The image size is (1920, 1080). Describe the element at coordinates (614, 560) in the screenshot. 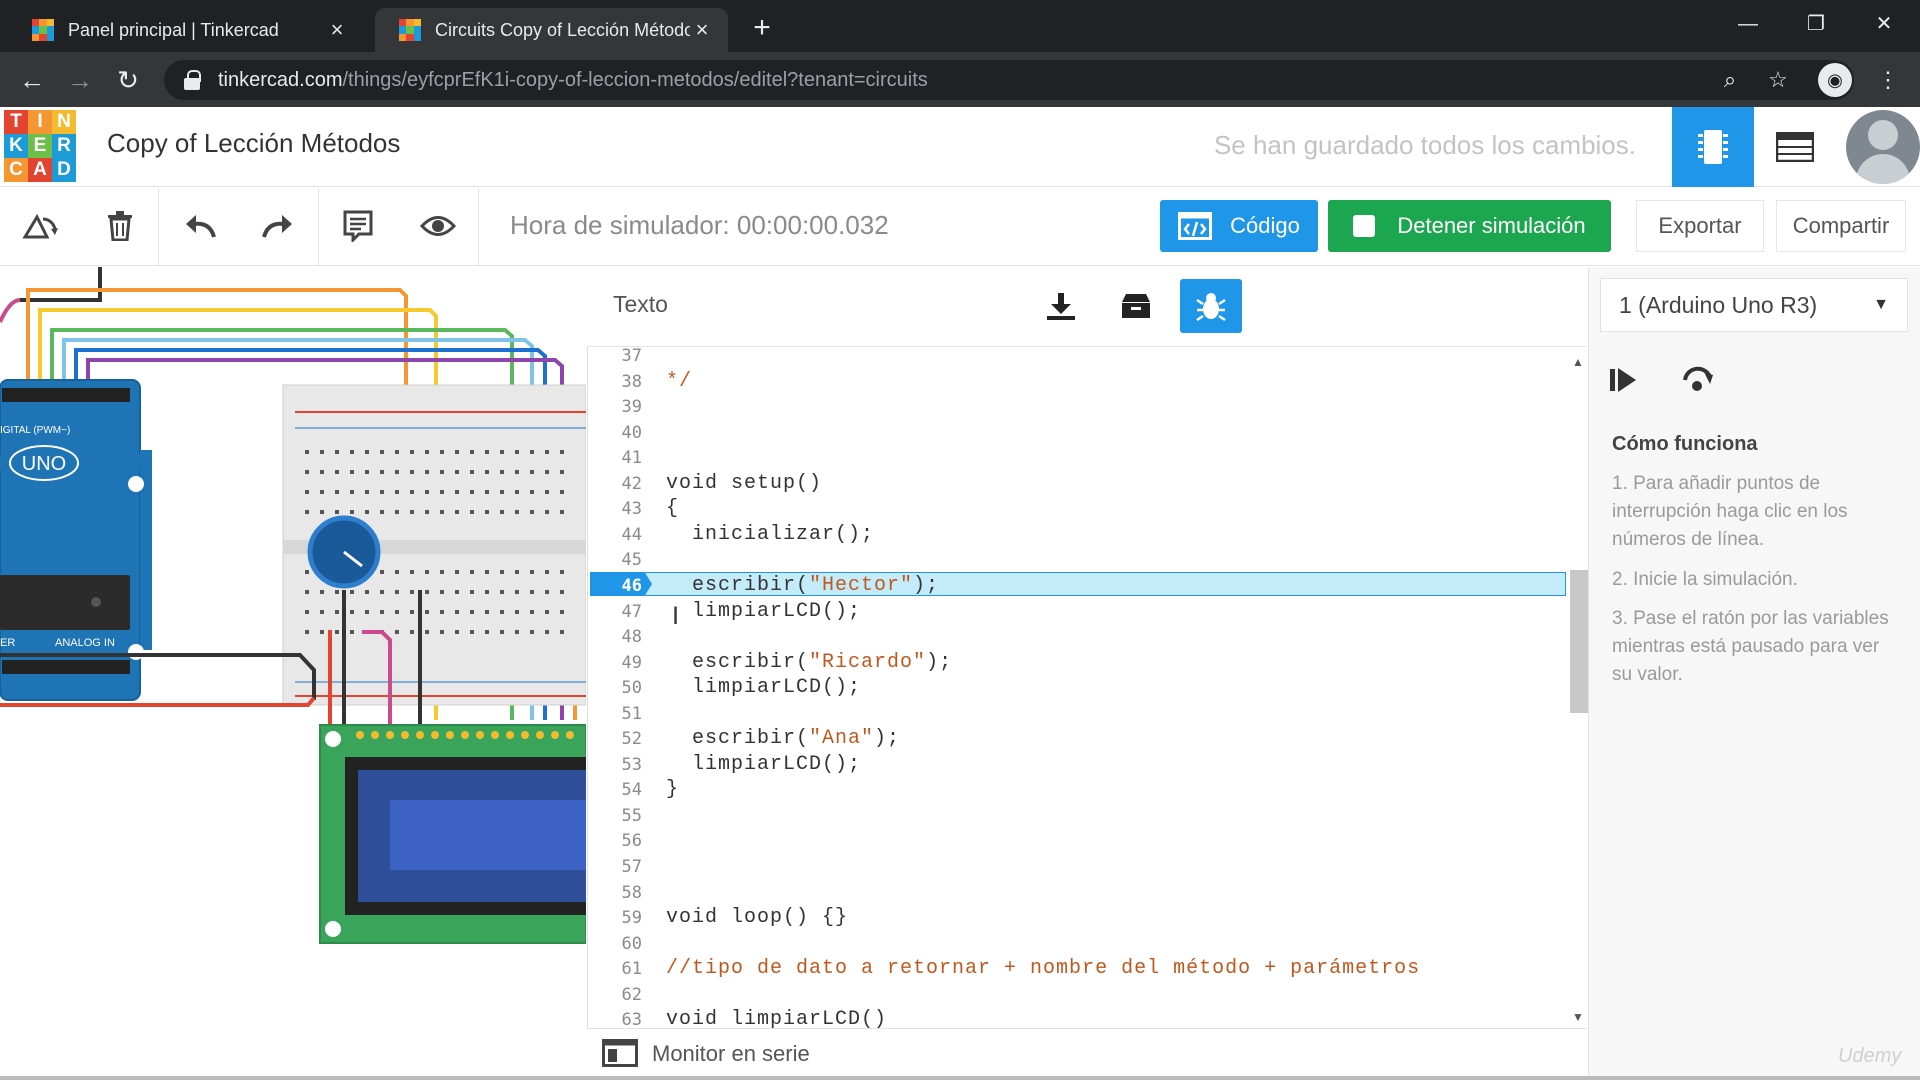

I see `line-number: 45` at that location.